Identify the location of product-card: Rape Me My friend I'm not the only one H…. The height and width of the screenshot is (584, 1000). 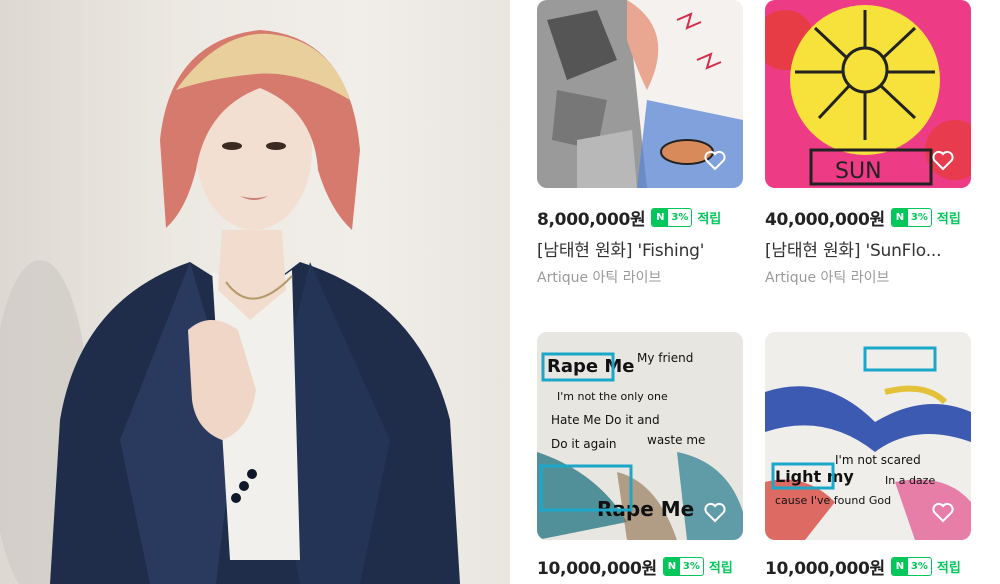
(641, 458).